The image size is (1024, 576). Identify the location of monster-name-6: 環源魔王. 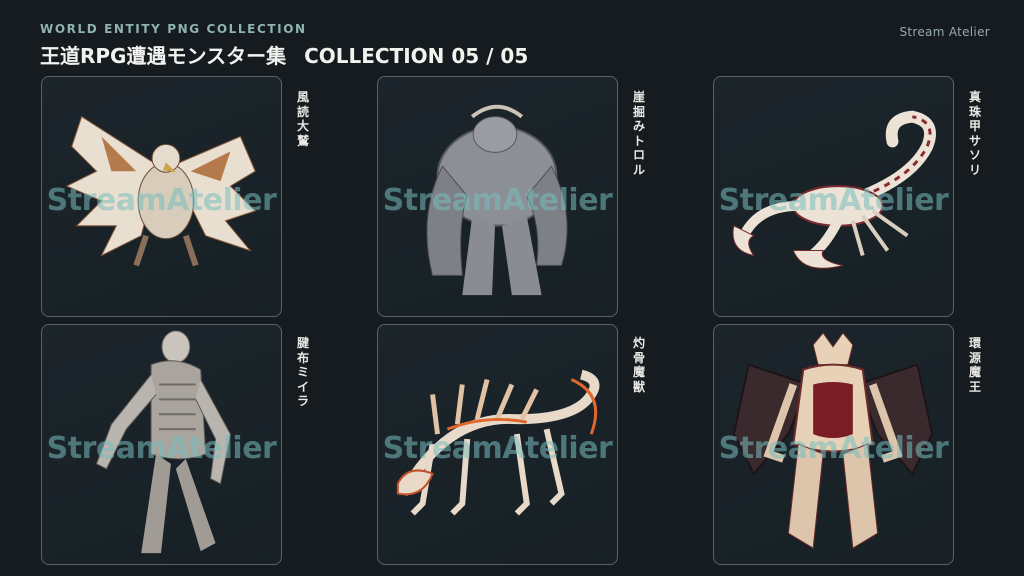
(974, 365).